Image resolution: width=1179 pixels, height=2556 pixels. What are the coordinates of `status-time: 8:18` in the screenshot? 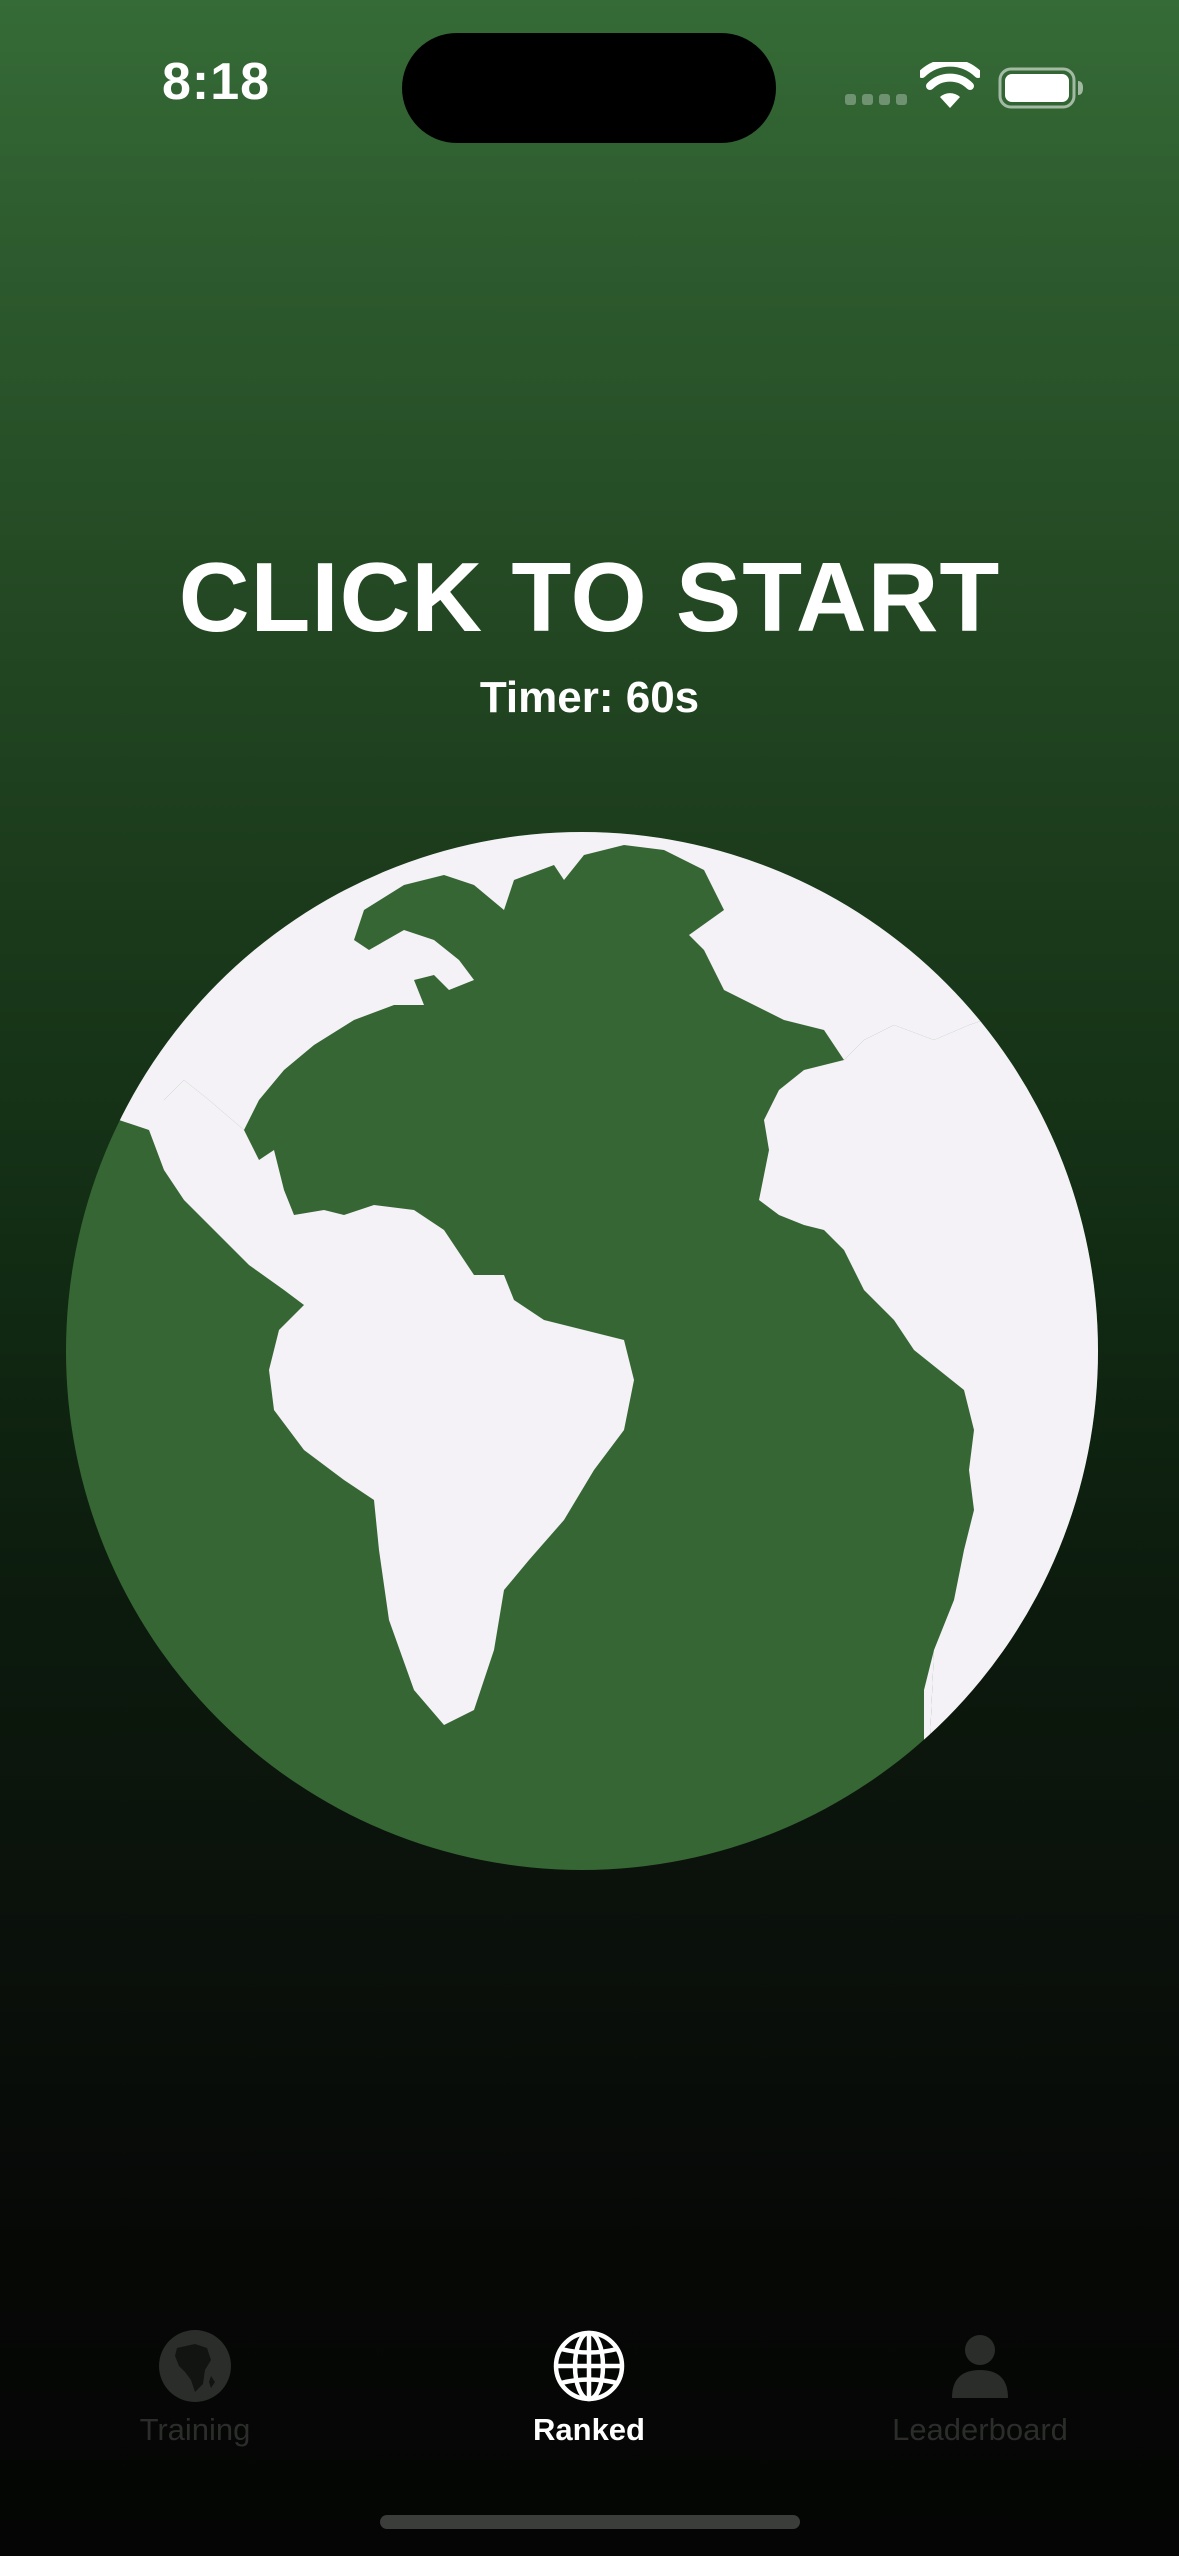 It's located at (216, 82).